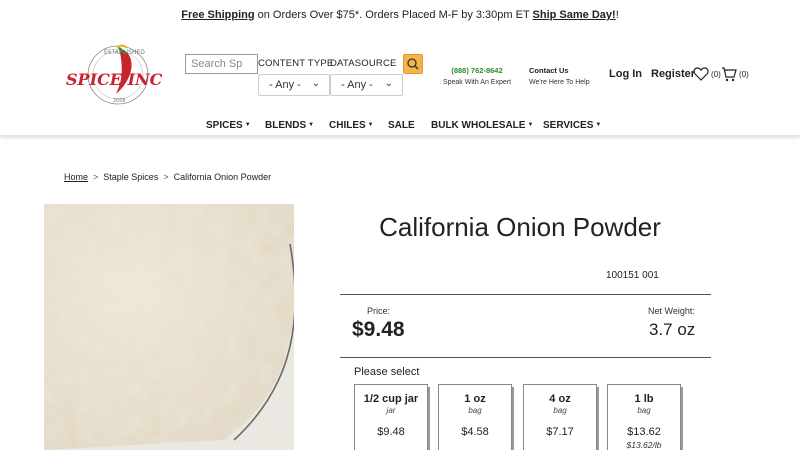 The height and width of the screenshot is (450, 800). I want to click on wishlist-count: (0), so click(716, 74).